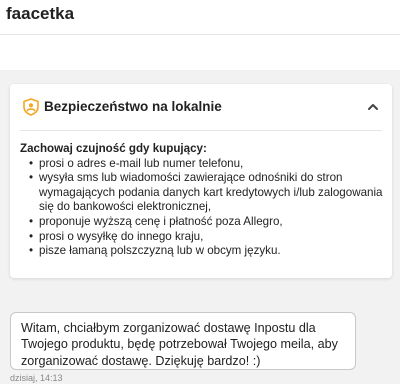 This screenshot has width=400, height=384. I want to click on security-card-header: Bezpieczeństwo na lokalnie, so click(201, 107).